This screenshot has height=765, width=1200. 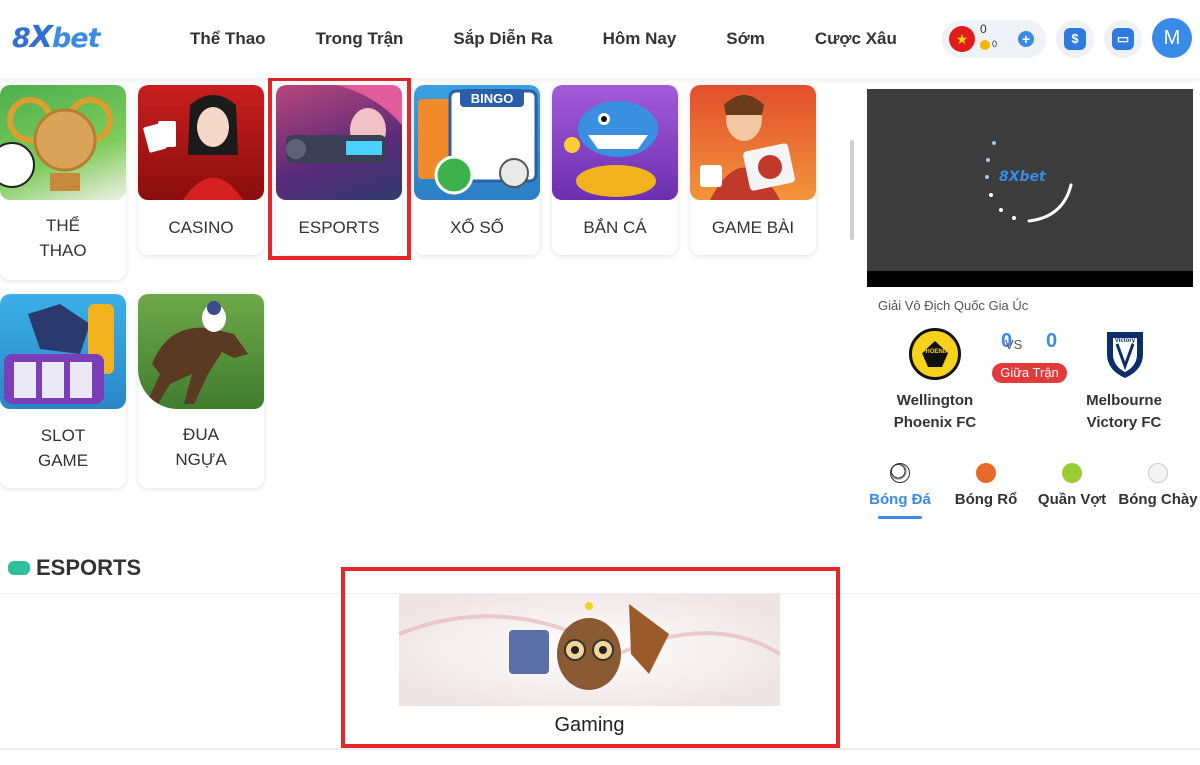 I want to click on live-video-player: 8Xbet, so click(x=1030, y=188).